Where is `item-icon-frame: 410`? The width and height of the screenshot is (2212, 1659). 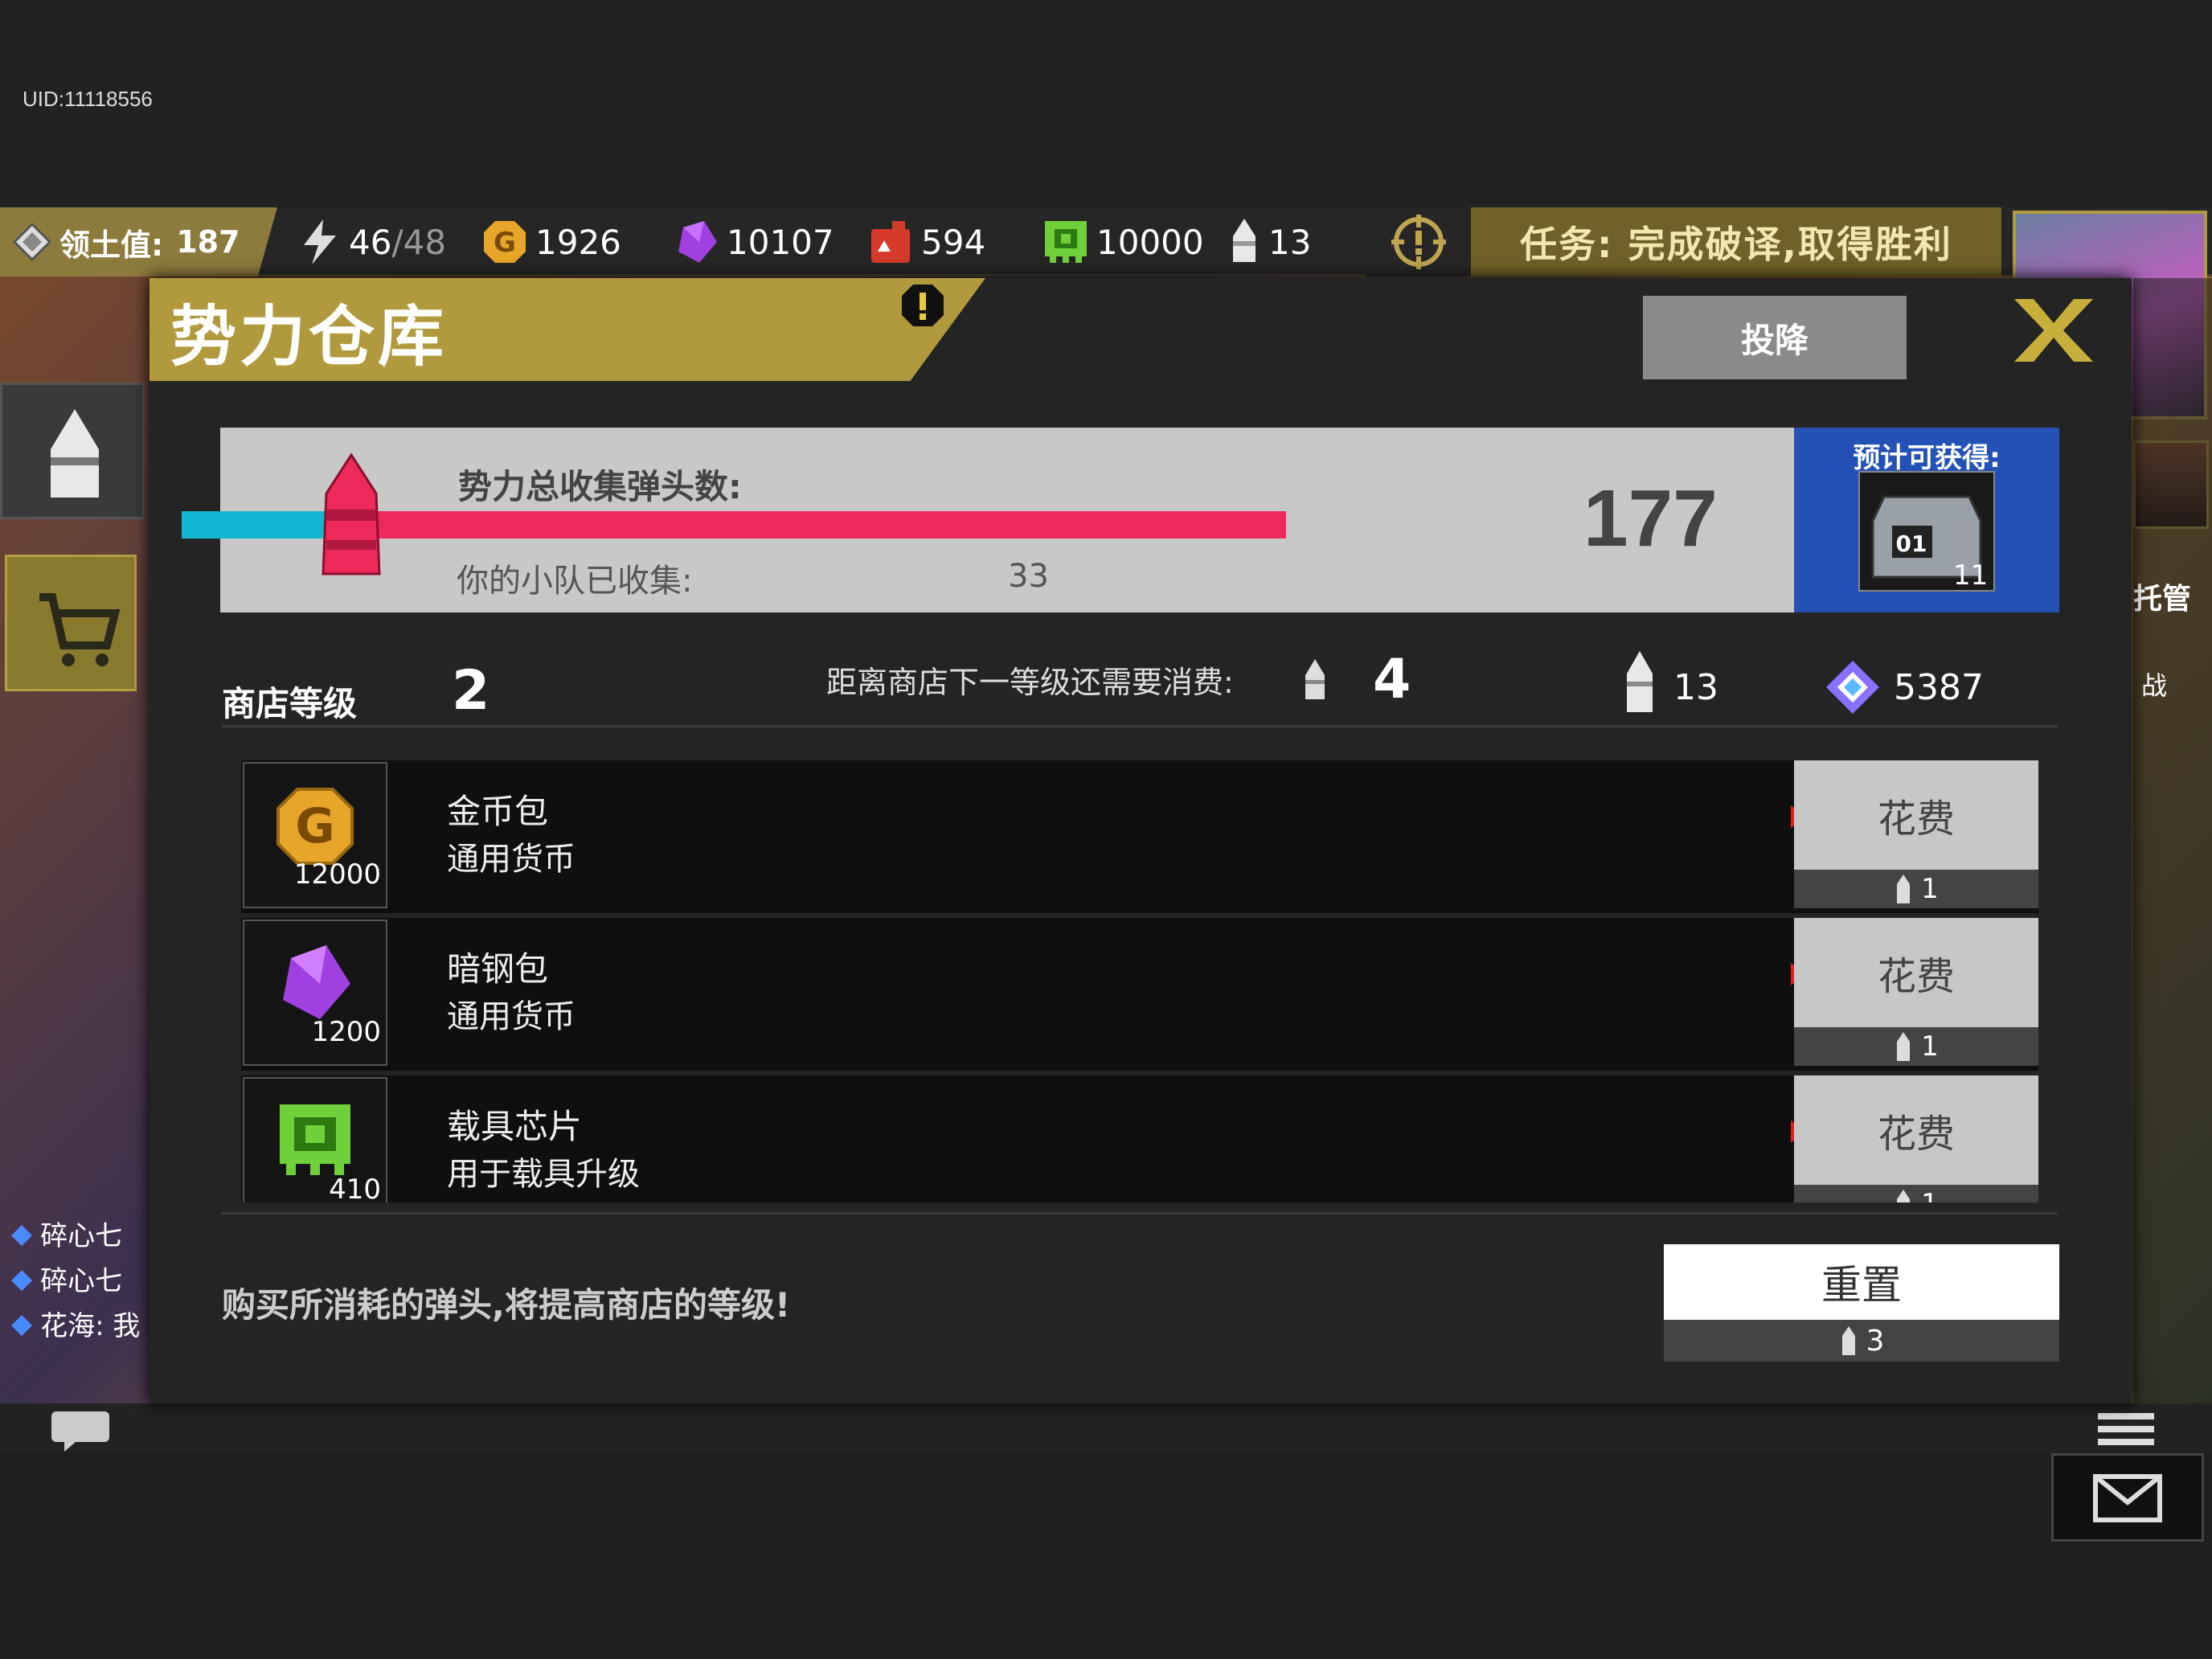
item-icon-frame: 410 is located at coordinates (315, 1139).